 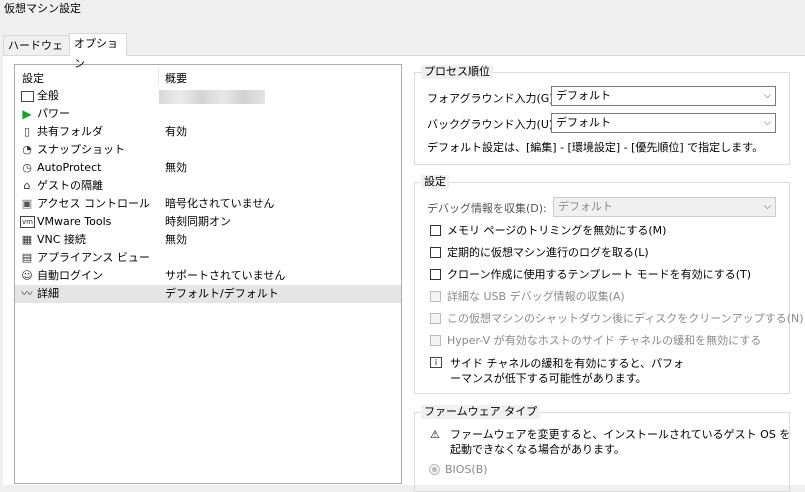 I want to click on background-input-label: バックグラウンド入力(U):, so click(x=492, y=124).